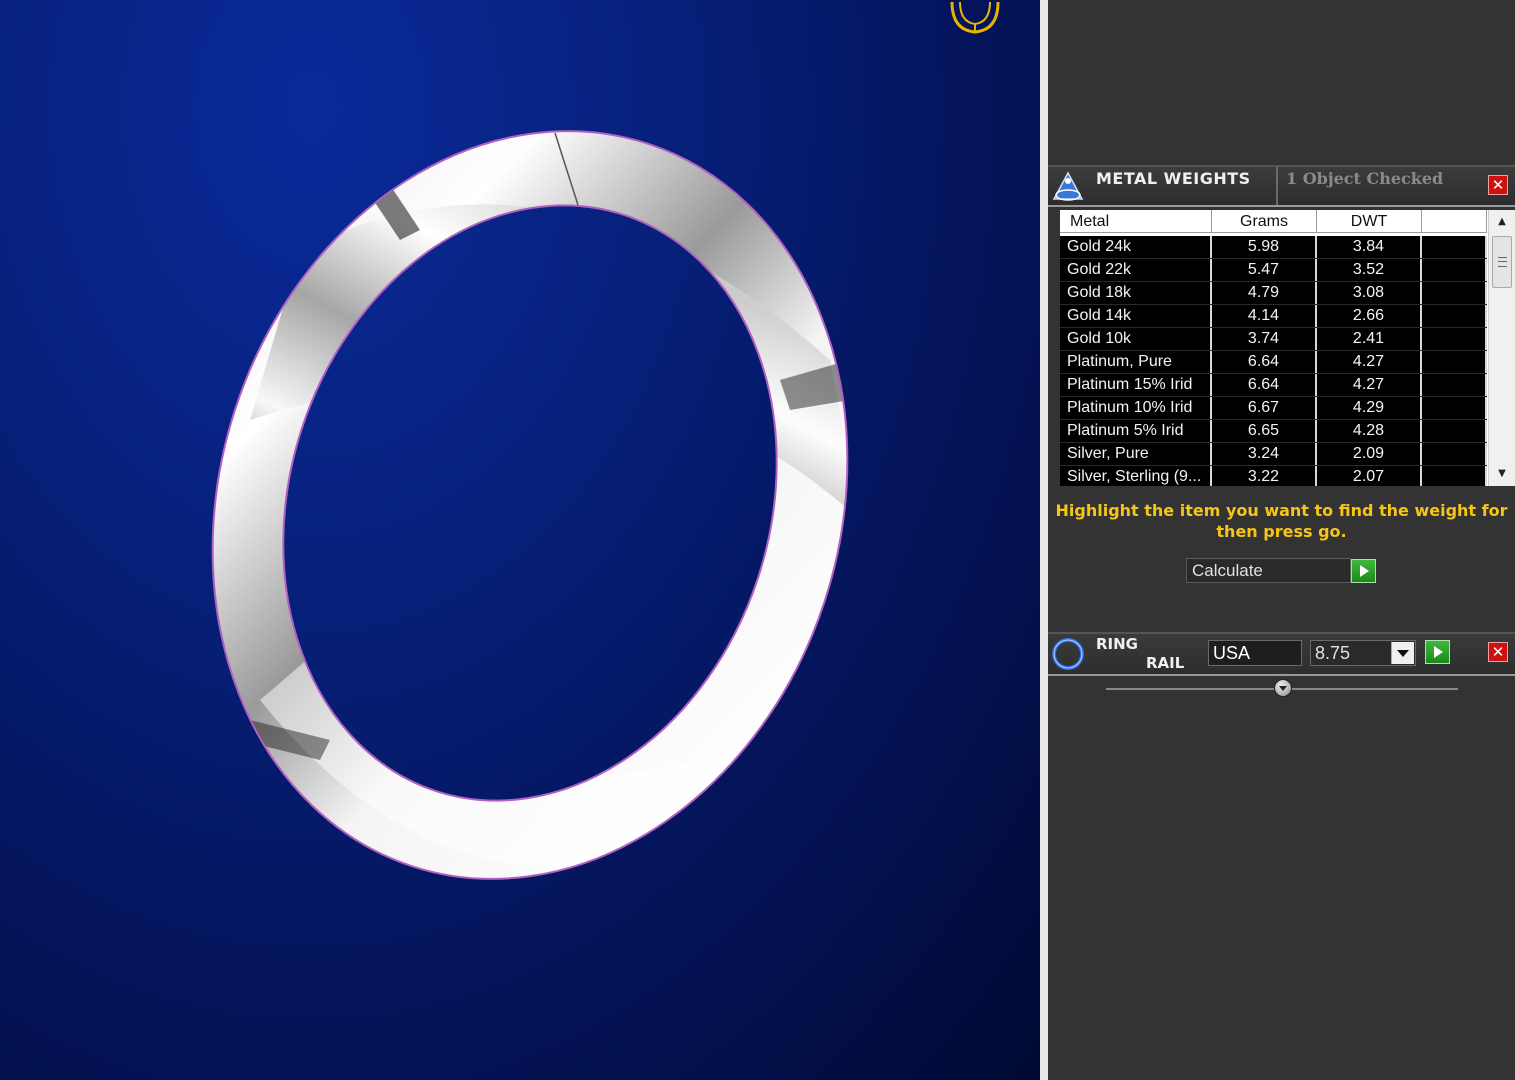 This screenshot has width=1515, height=1080. What do you see at coordinates (1369, 339) in the screenshot?
I see `dwt-cell: 2.41` at bounding box center [1369, 339].